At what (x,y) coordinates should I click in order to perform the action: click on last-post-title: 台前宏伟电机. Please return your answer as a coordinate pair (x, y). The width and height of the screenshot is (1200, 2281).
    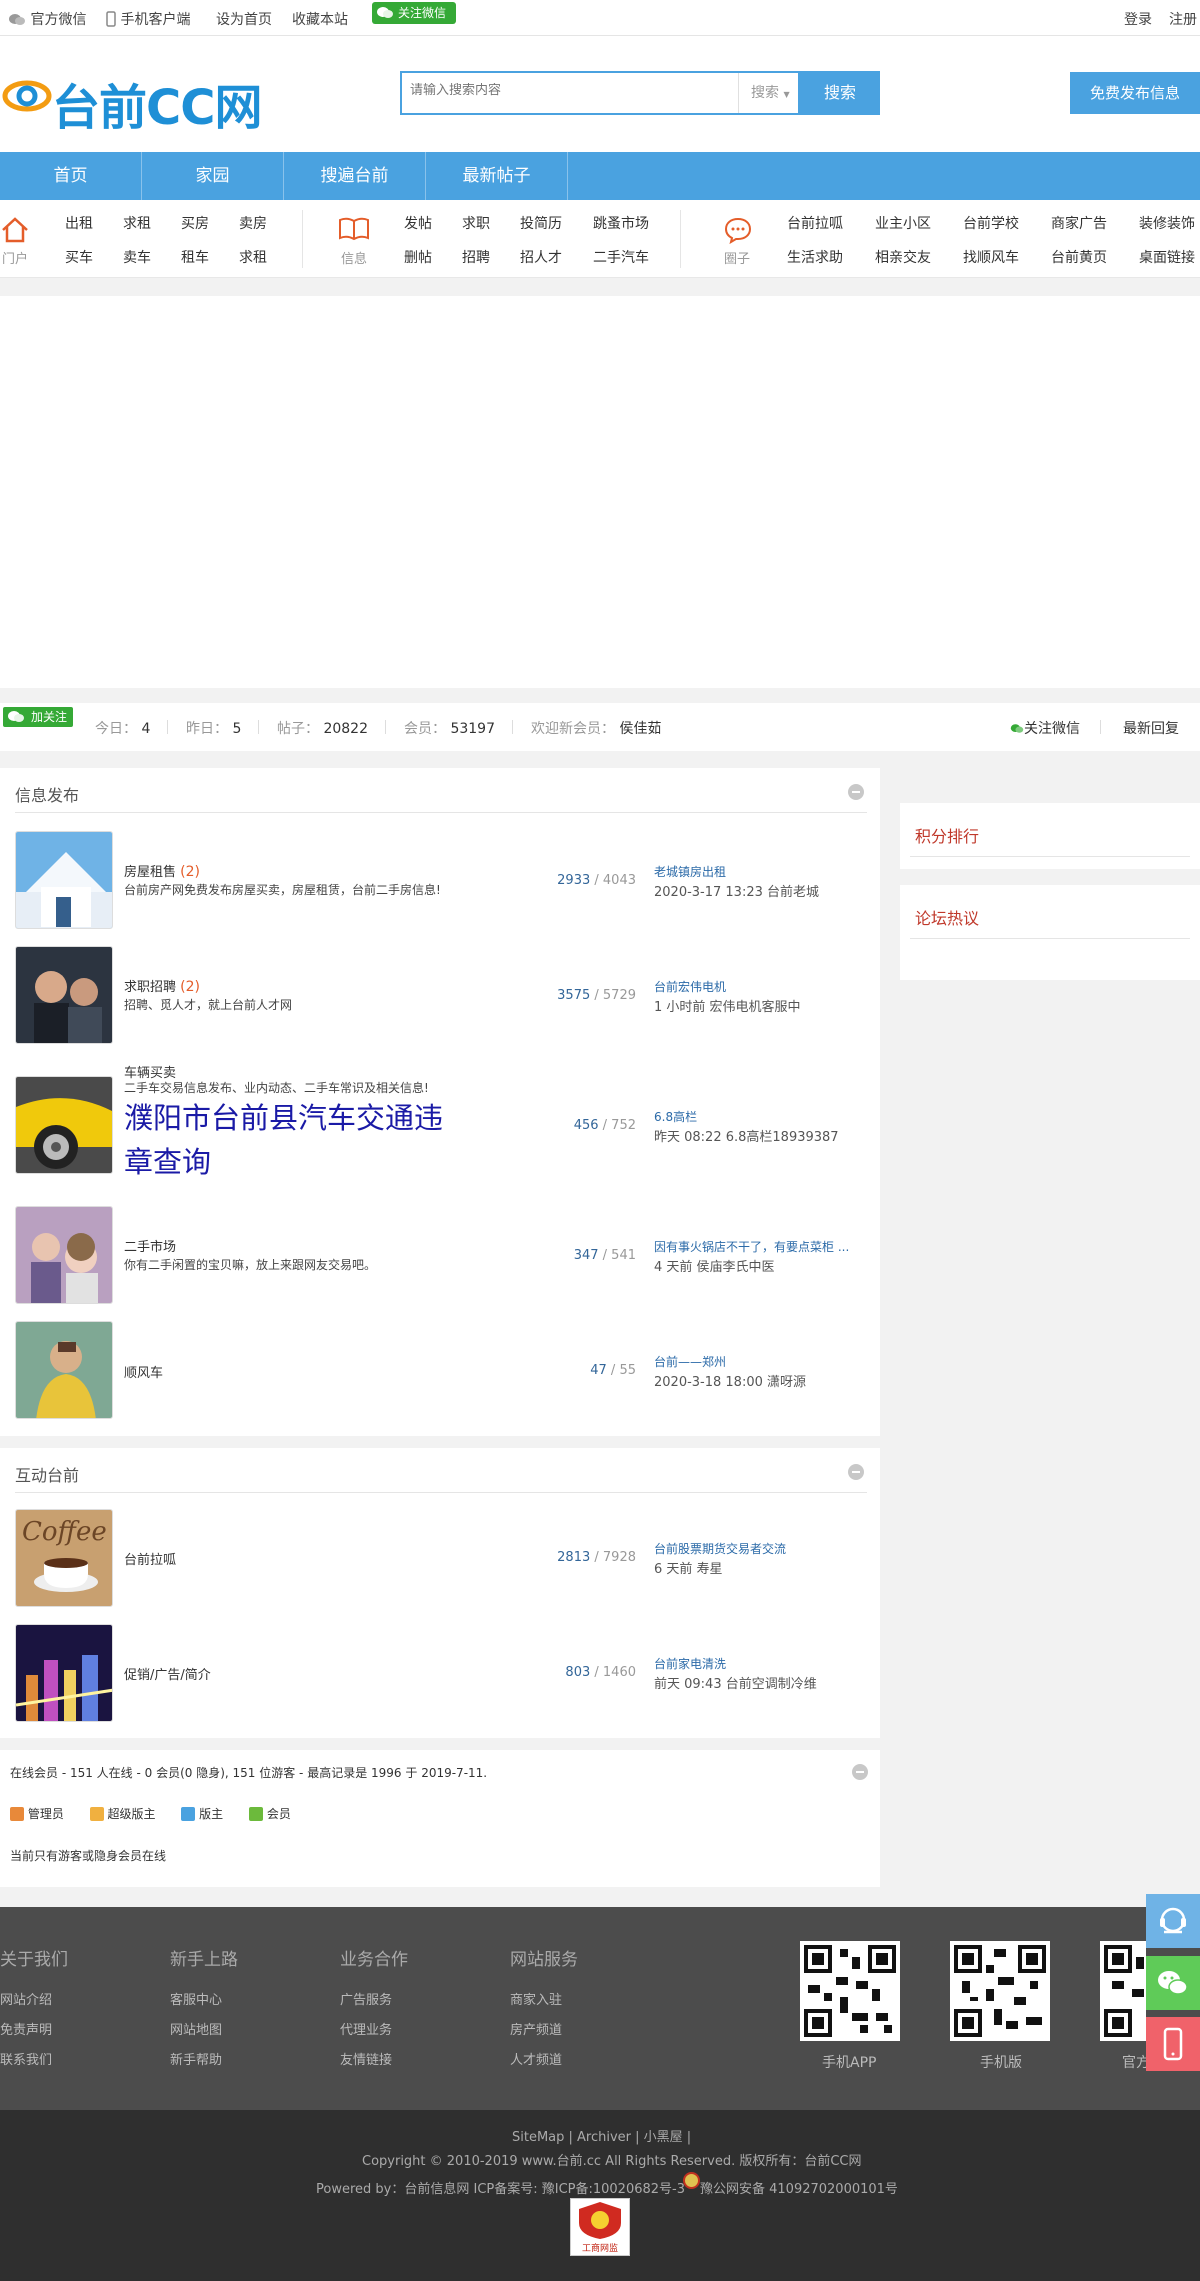
    Looking at the image, I should click on (754, 986).